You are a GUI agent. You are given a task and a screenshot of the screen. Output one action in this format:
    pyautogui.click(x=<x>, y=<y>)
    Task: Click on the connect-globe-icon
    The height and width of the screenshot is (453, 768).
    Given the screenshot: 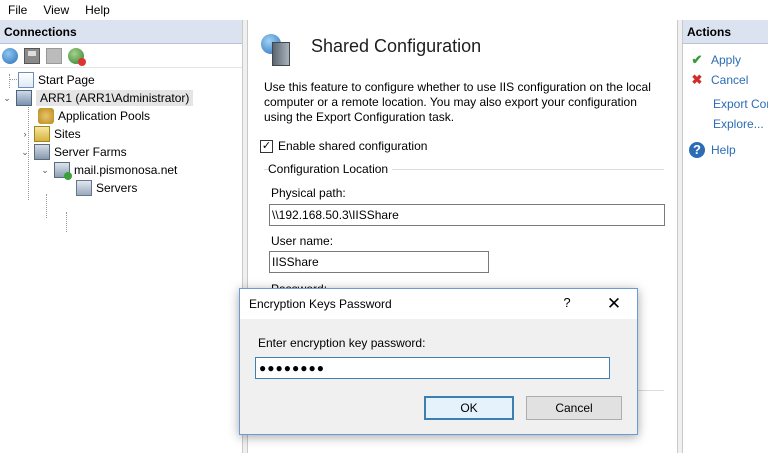 What is the action you would take?
    pyautogui.click(x=10, y=55)
    